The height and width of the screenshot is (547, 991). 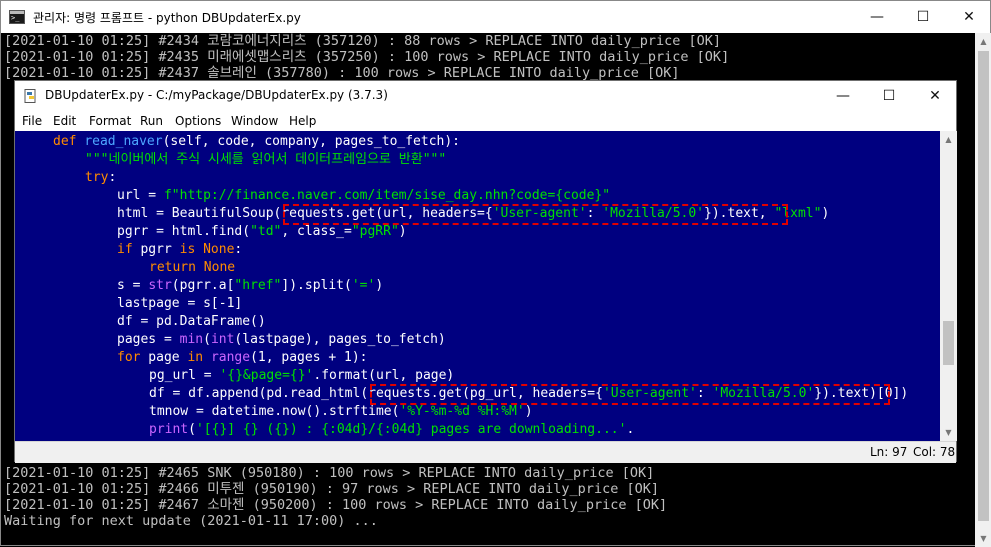 What do you see at coordinates (64, 121) in the screenshot?
I see `menu-edit: Edit` at bounding box center [64, 121].